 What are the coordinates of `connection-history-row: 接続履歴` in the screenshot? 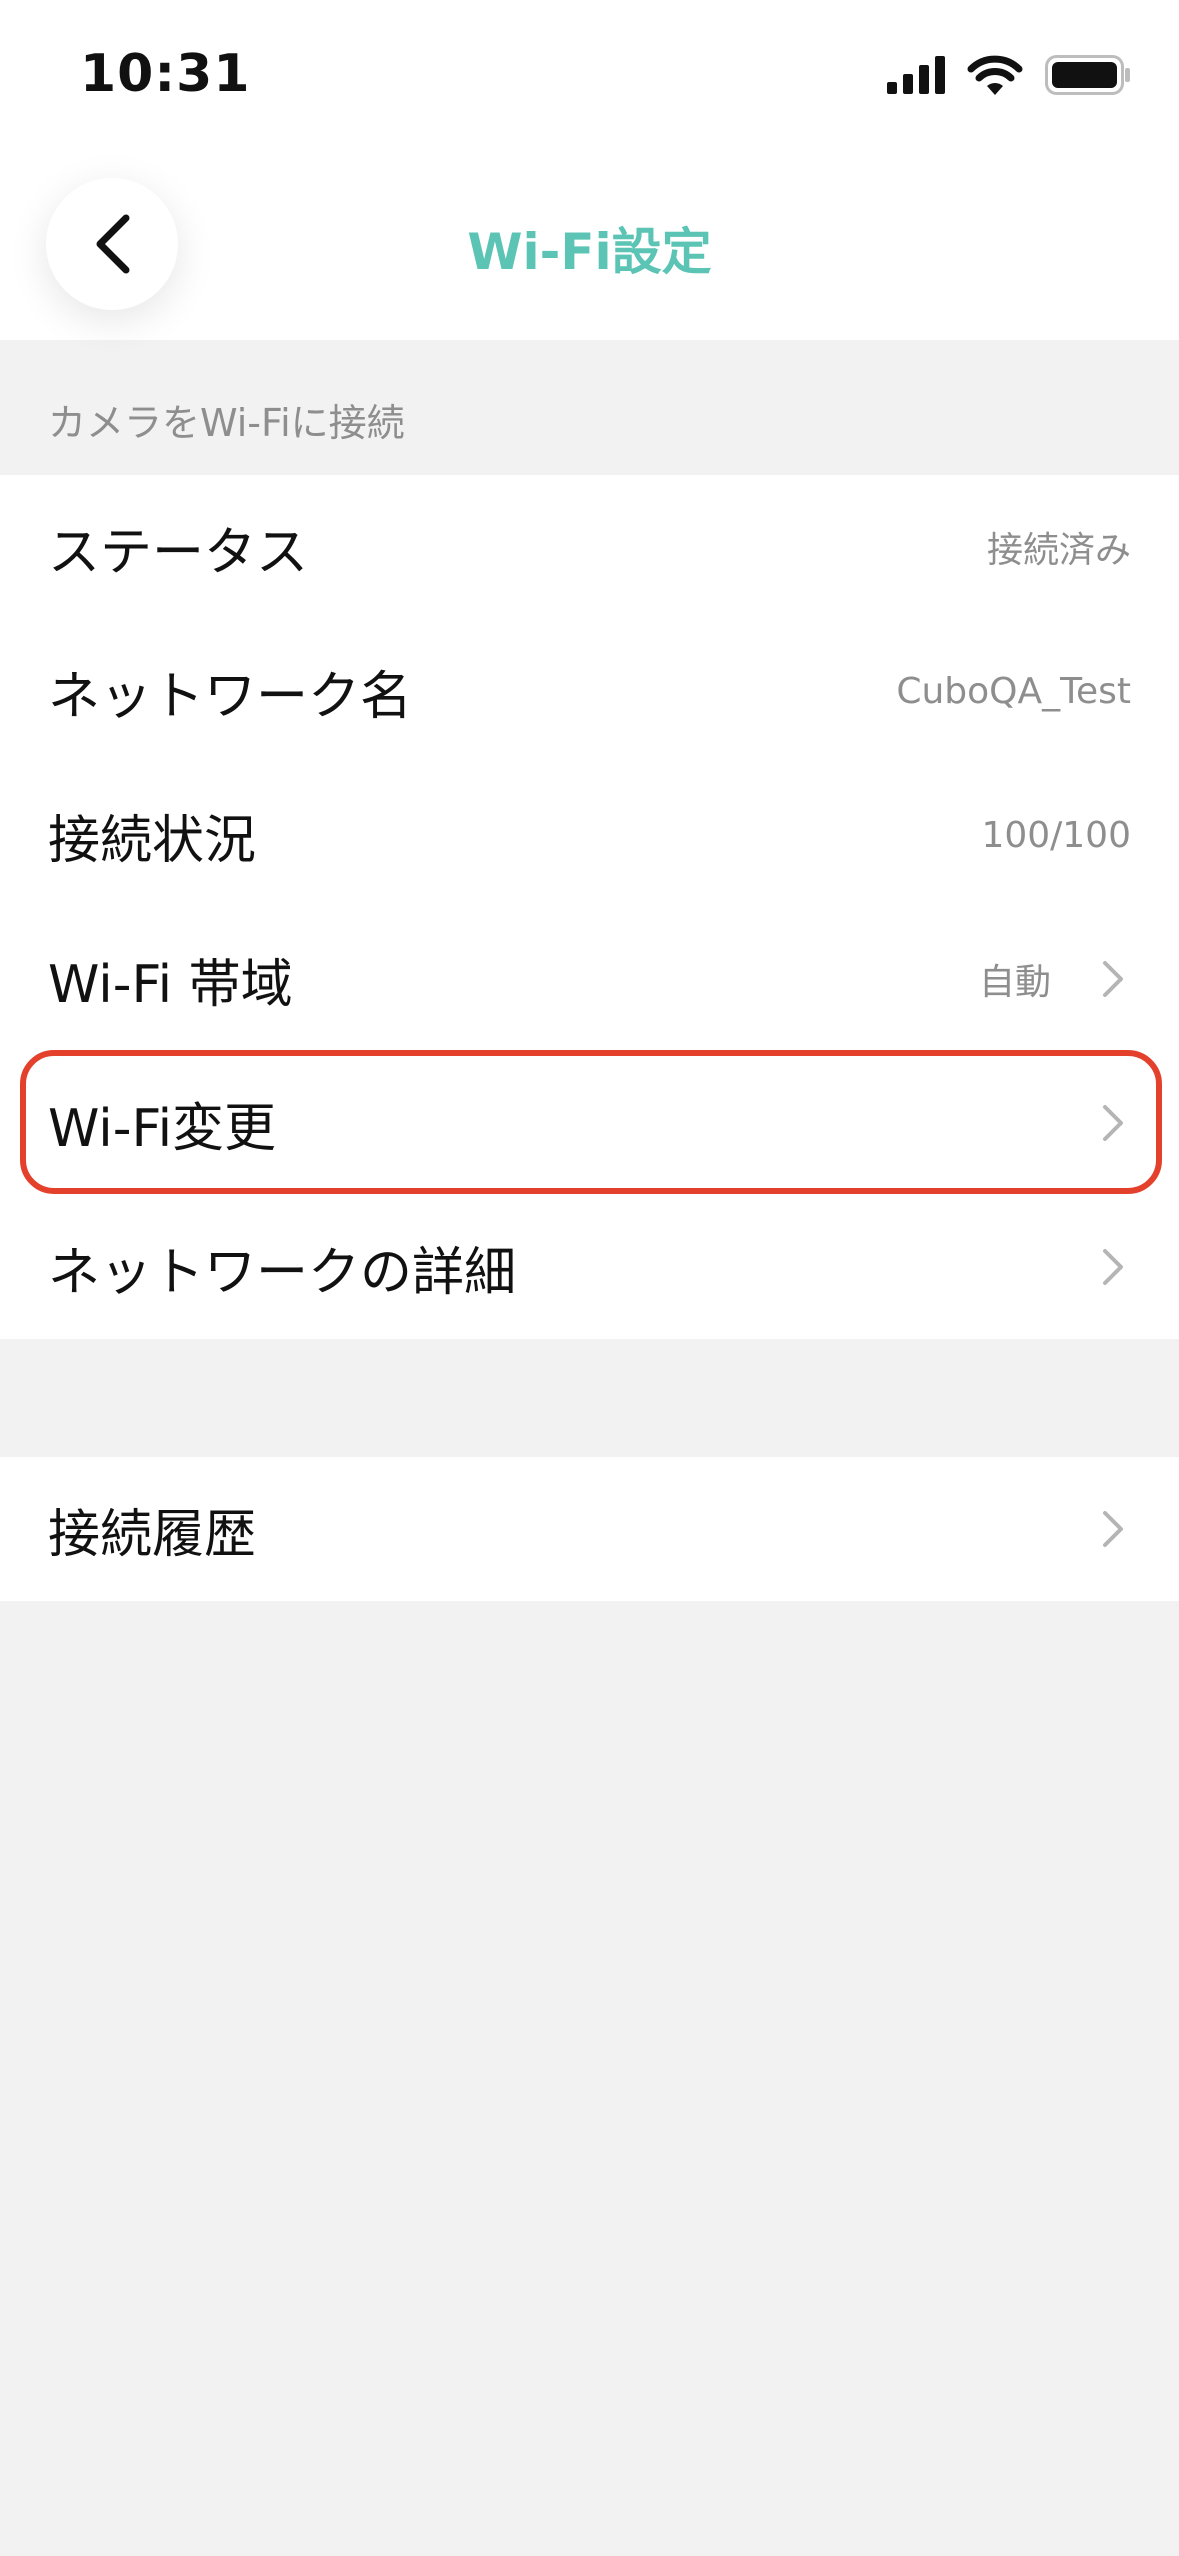 It's located at (589, 1529).